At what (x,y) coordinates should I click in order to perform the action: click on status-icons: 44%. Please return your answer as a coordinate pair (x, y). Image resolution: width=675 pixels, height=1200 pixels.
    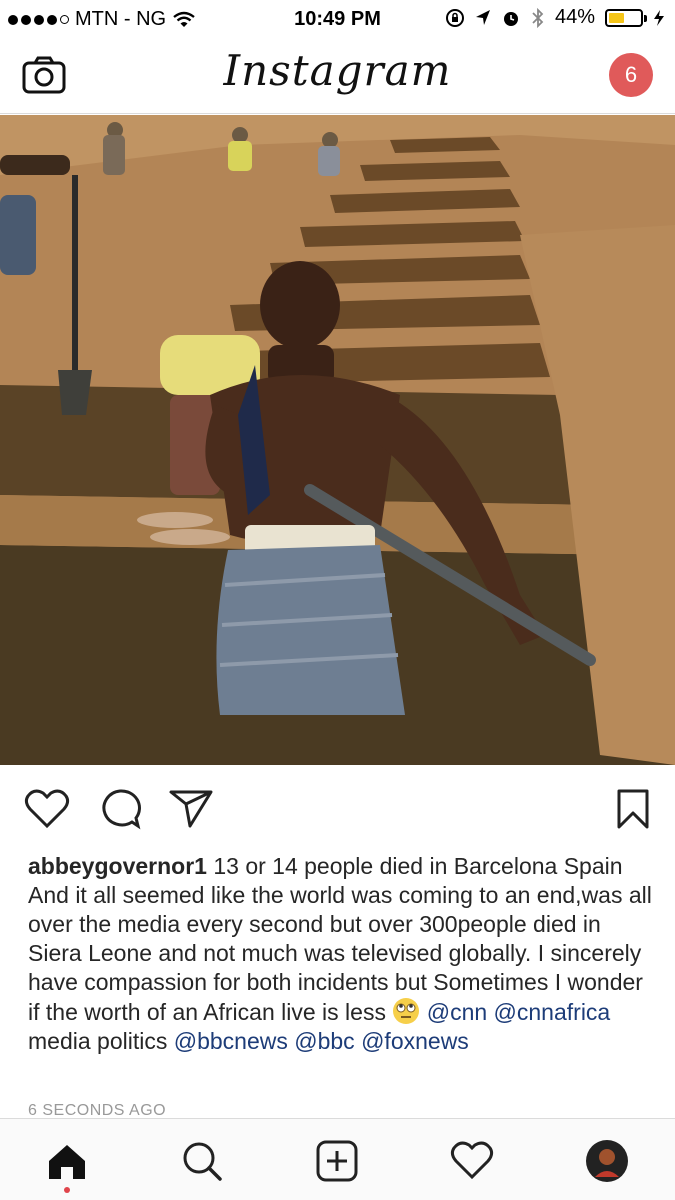
    Looking at the image, I should click on (555, 17).